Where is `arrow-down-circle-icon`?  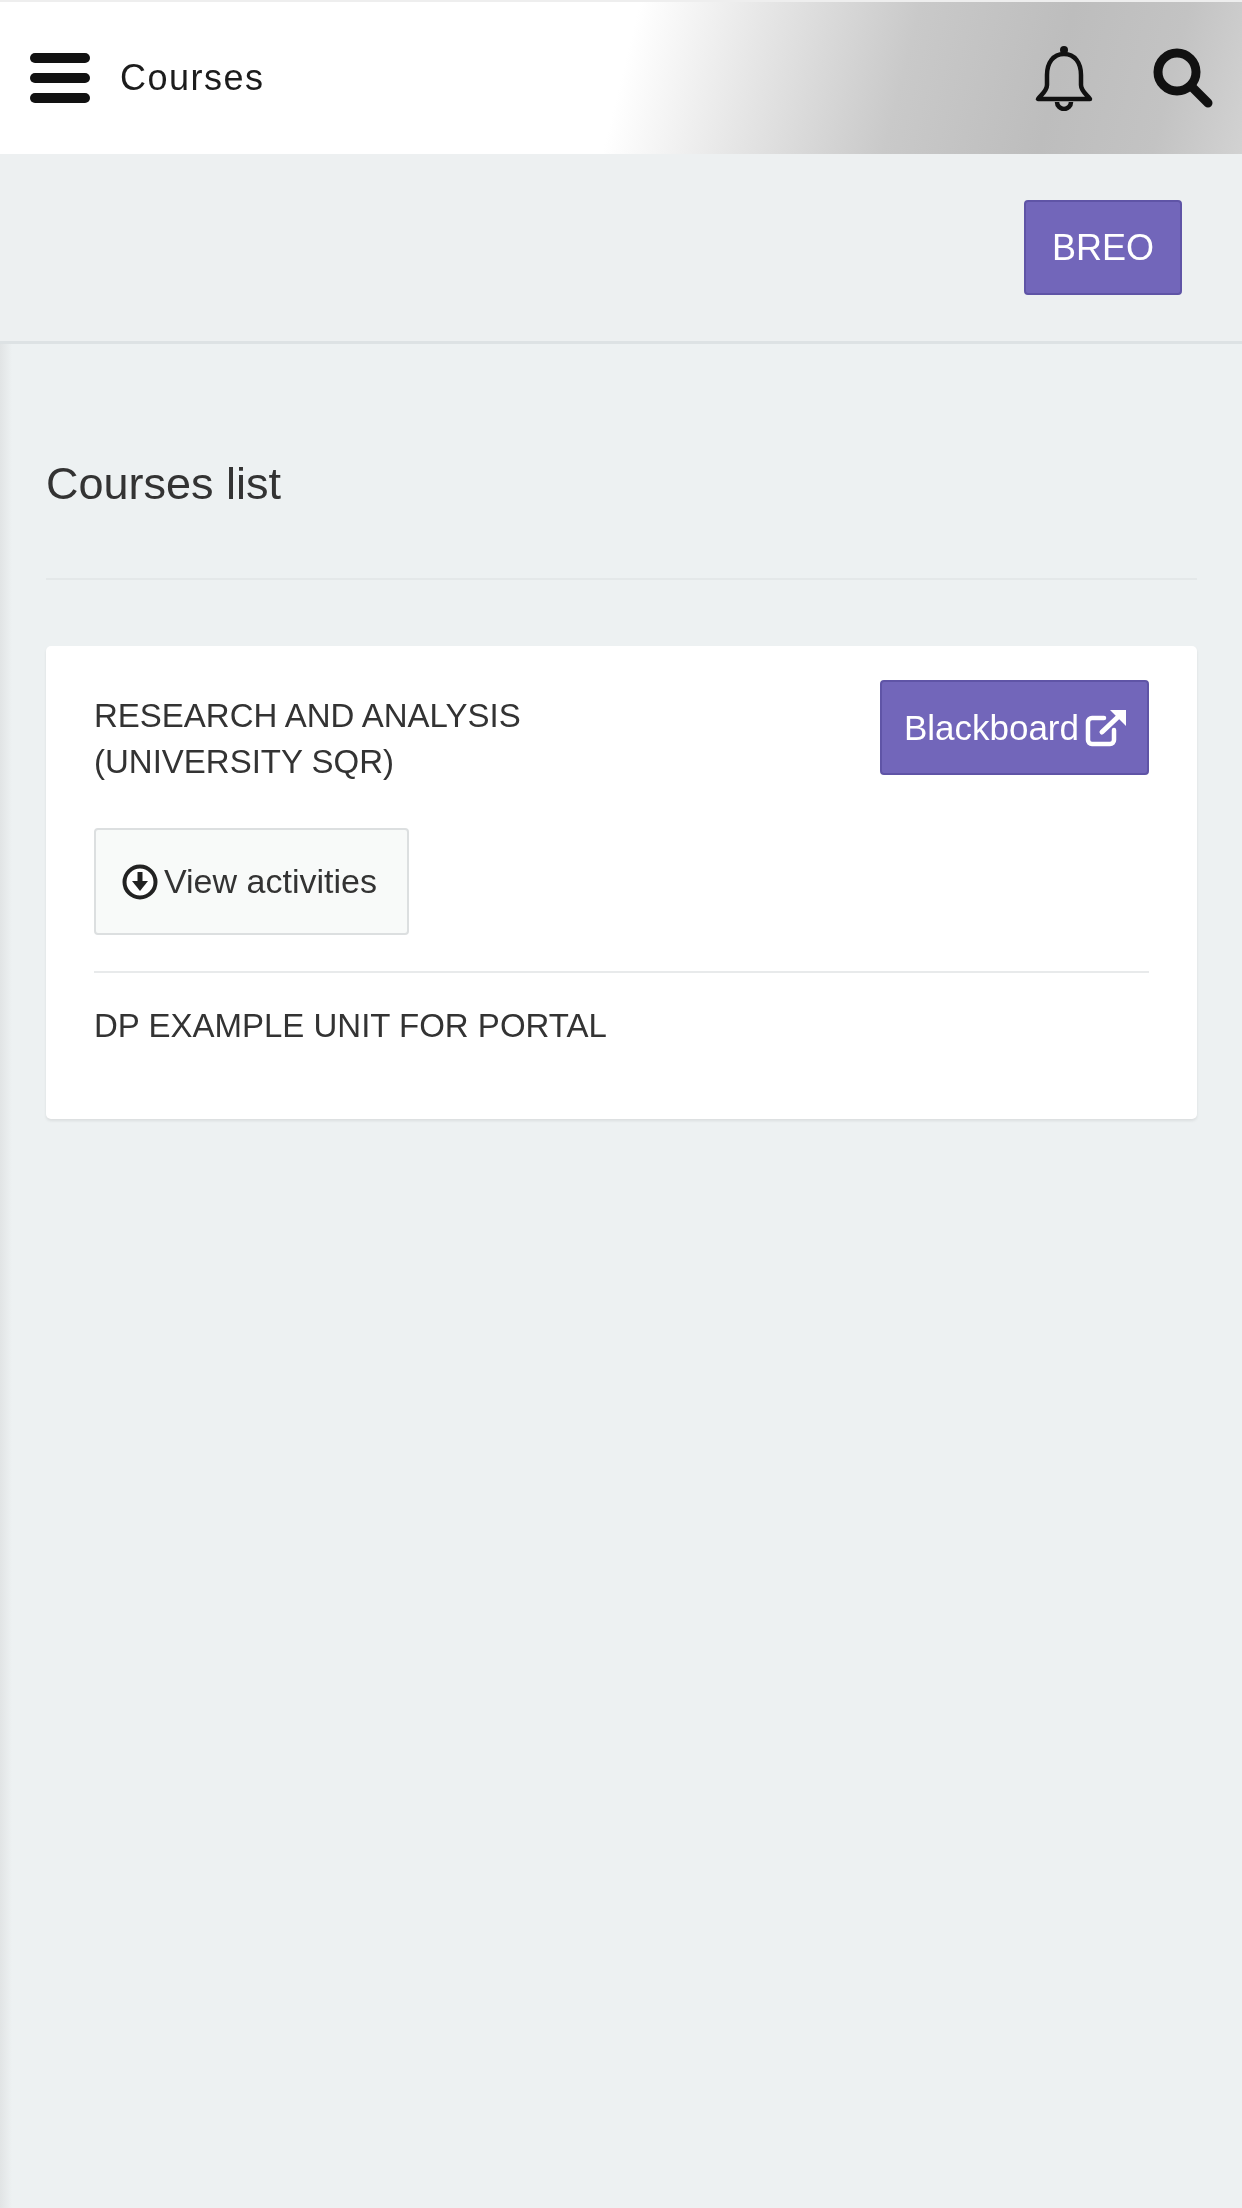
arrow-down-circle-icon is located at coordinates (140, 881).